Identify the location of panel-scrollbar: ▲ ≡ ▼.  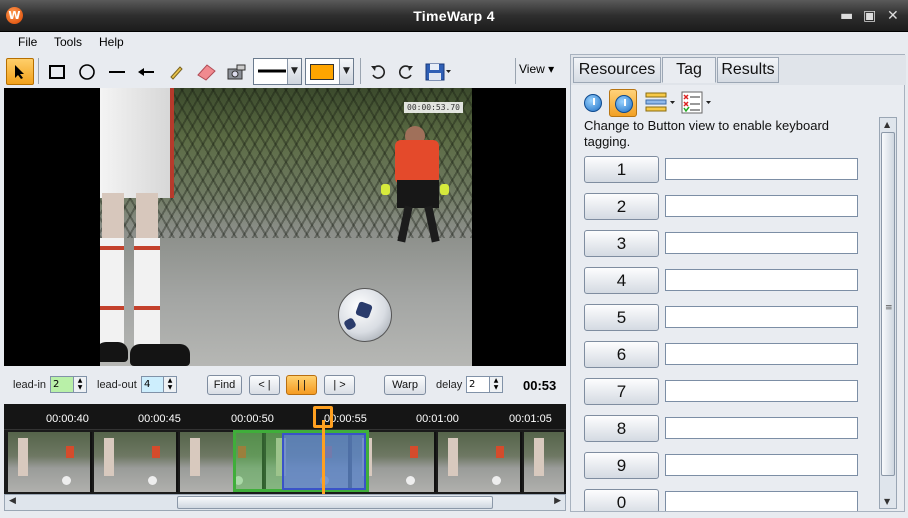
(888, 313).